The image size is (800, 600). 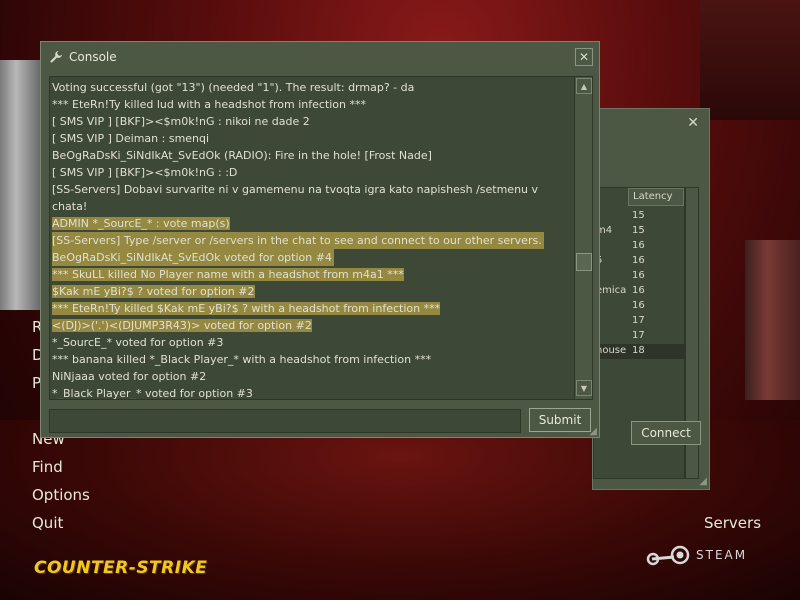 I want to click on table-row: 15, so click(x=639, y=216).